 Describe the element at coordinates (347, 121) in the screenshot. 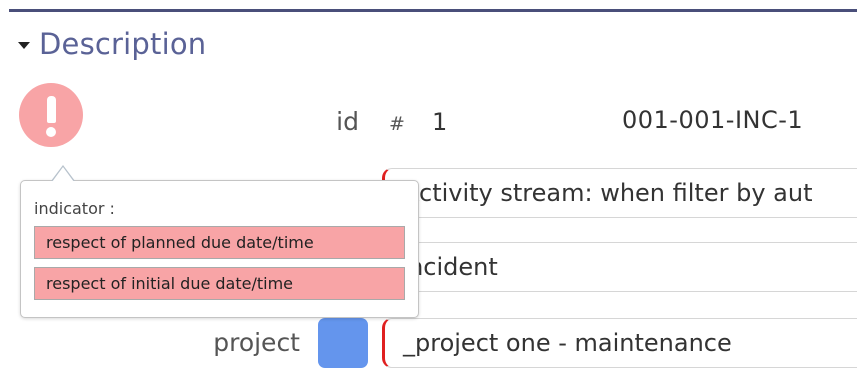

I see `id-label: id` at that location.